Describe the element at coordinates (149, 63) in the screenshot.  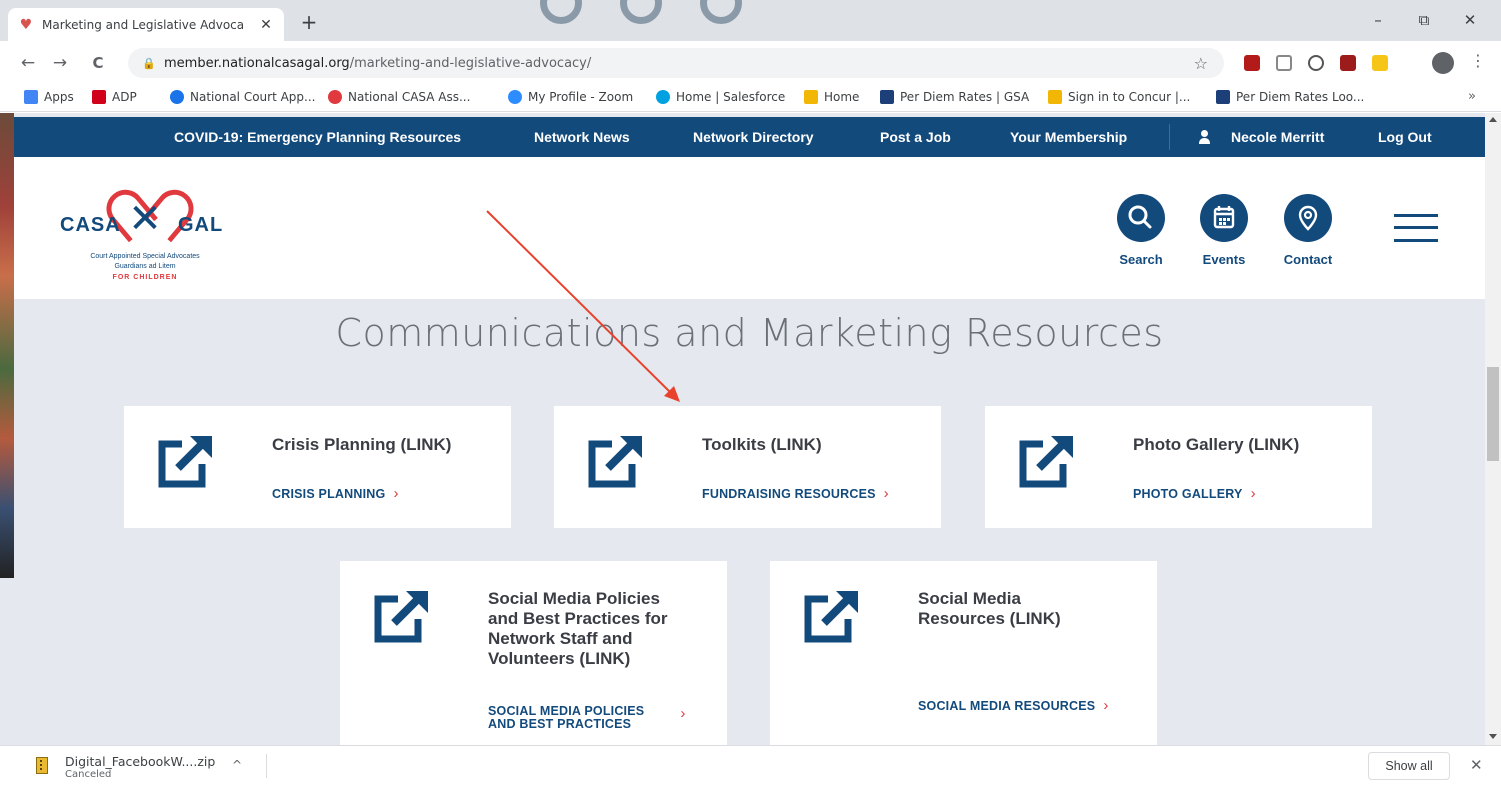
I see `lock-icon: 🔒` at that location.